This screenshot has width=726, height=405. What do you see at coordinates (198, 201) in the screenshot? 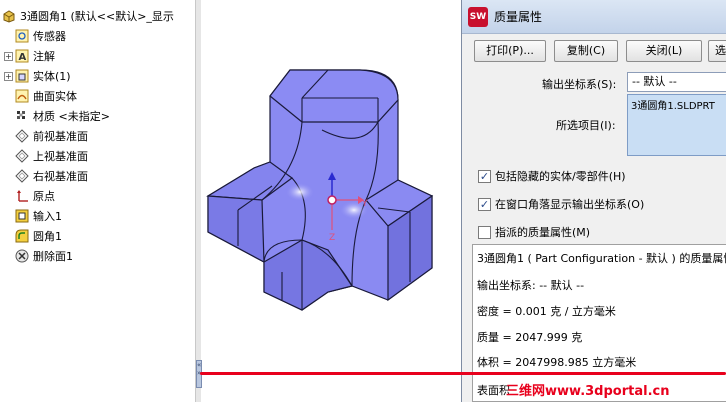
I see `pane-splitter: «»` at bounding box center [198, 201].